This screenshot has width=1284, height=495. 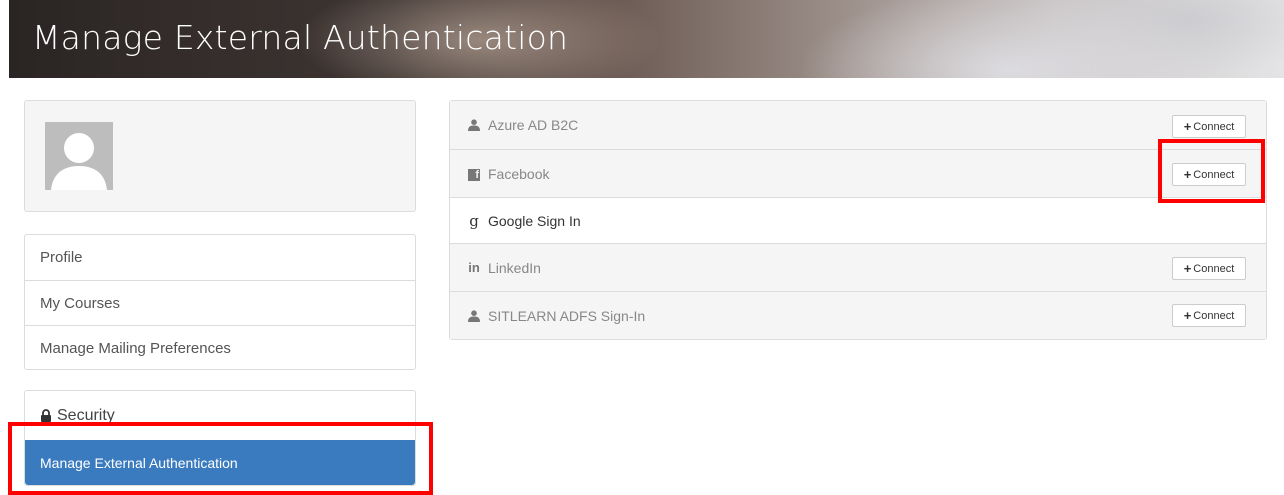 What do you see at coordinates (514, 267) in the screenshot?
I see `provider-name: LinkedIn` at bounding box center [514, 267].